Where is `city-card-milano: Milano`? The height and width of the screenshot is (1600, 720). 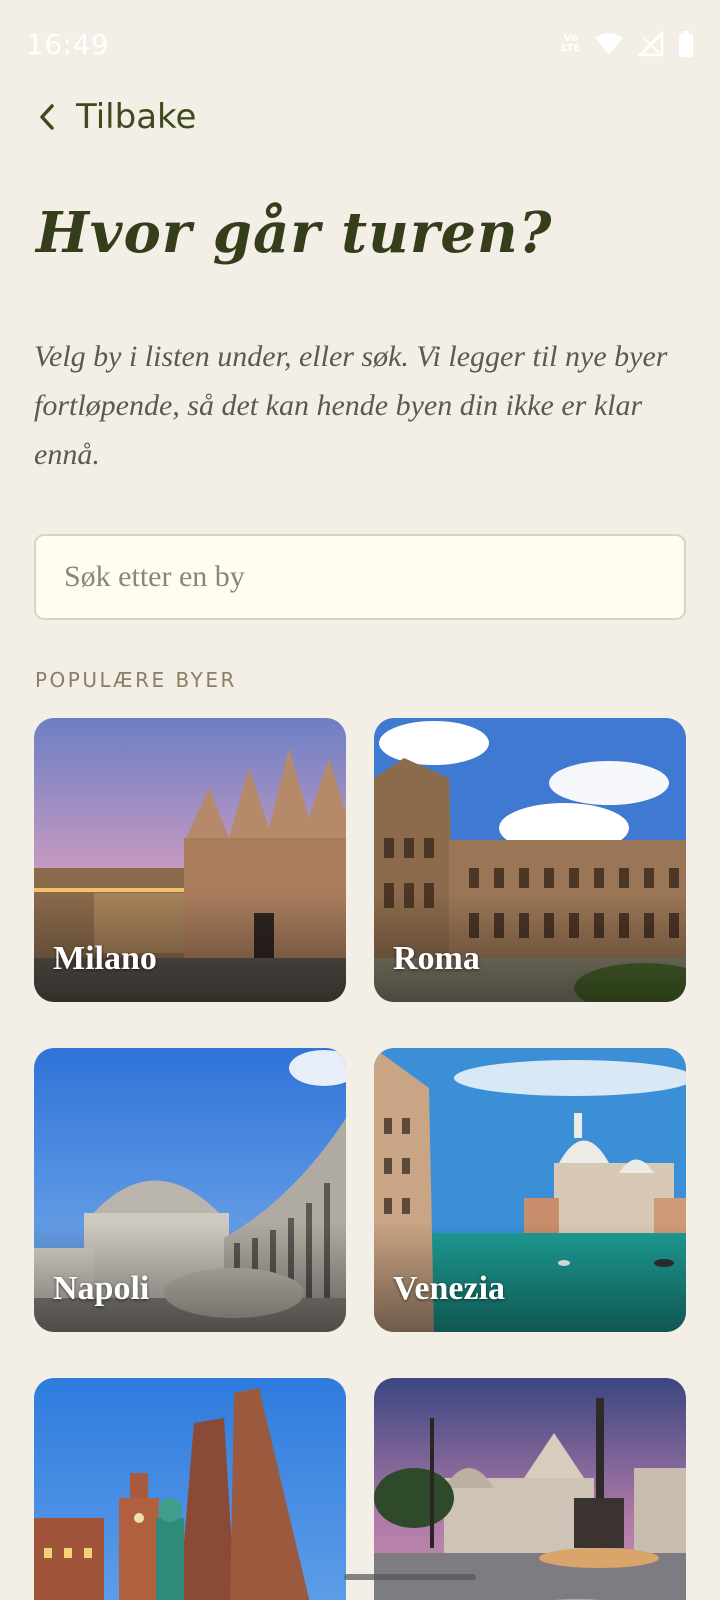 city-card-milano: Milano is located at coordinates (190, 860).